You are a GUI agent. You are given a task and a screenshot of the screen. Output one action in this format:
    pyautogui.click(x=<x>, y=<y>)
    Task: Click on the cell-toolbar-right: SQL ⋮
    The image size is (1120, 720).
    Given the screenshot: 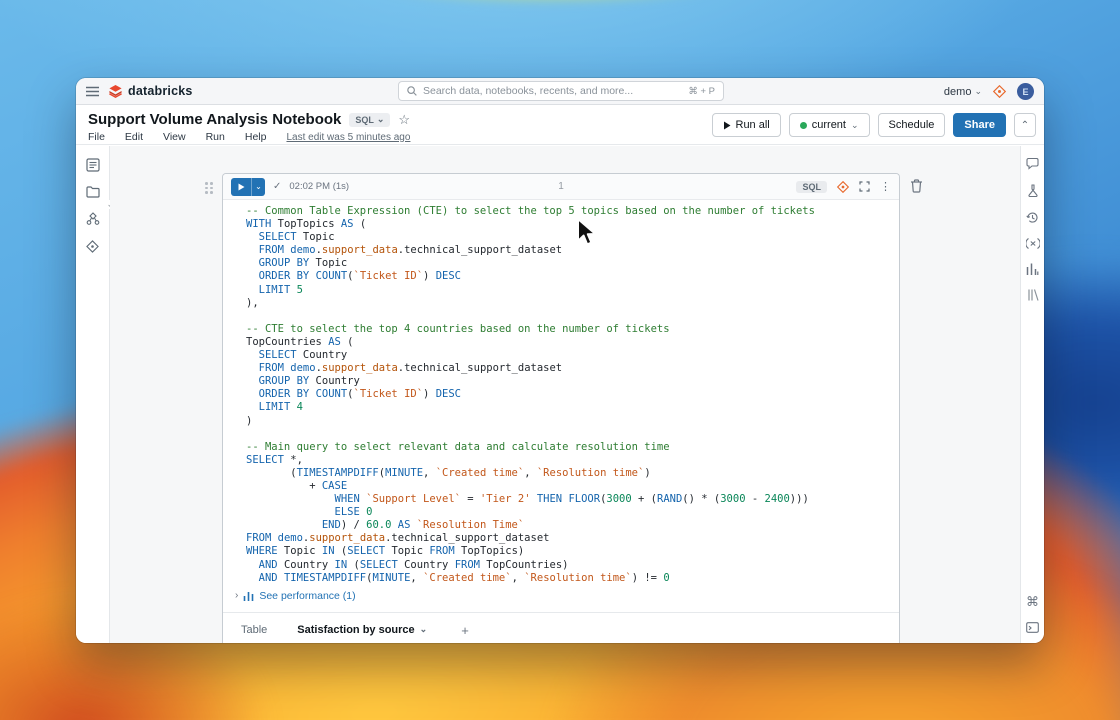 What is the action you would take?
    pyautogui.click(x=843, y=186)
    